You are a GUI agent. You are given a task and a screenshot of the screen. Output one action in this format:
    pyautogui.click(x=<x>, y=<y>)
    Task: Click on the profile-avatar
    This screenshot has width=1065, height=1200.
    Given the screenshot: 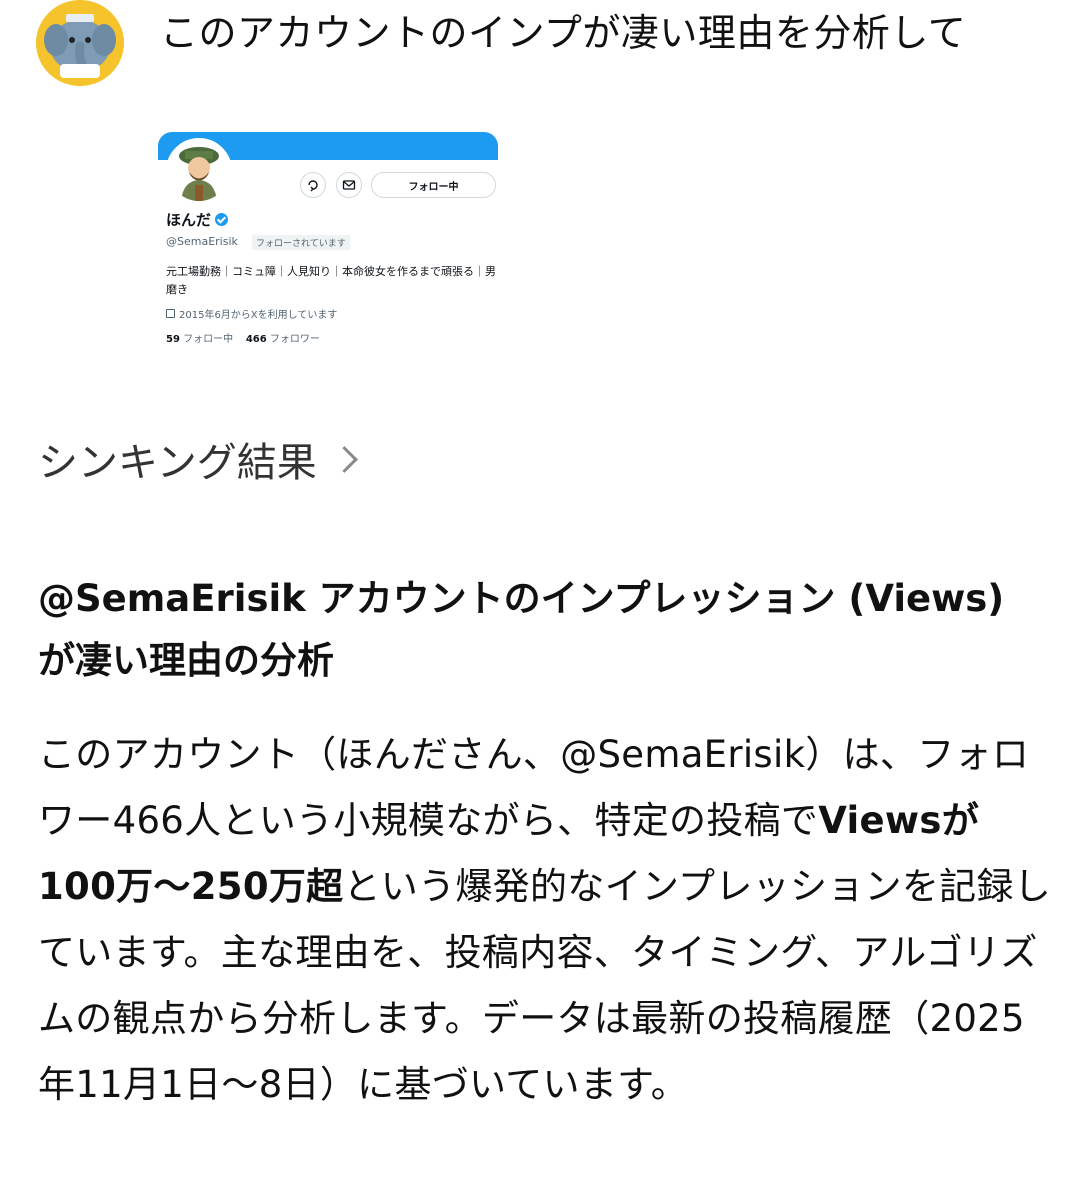 What is the action you would take?
    pyautogui.click(x=199, y=171)
    